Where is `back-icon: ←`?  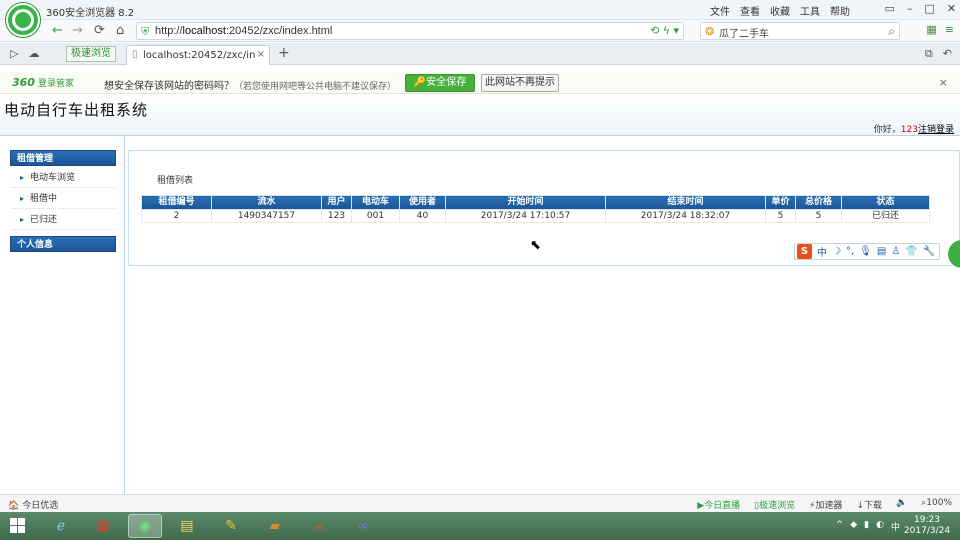
back-icon: ← is located at coordinates (57, 30).